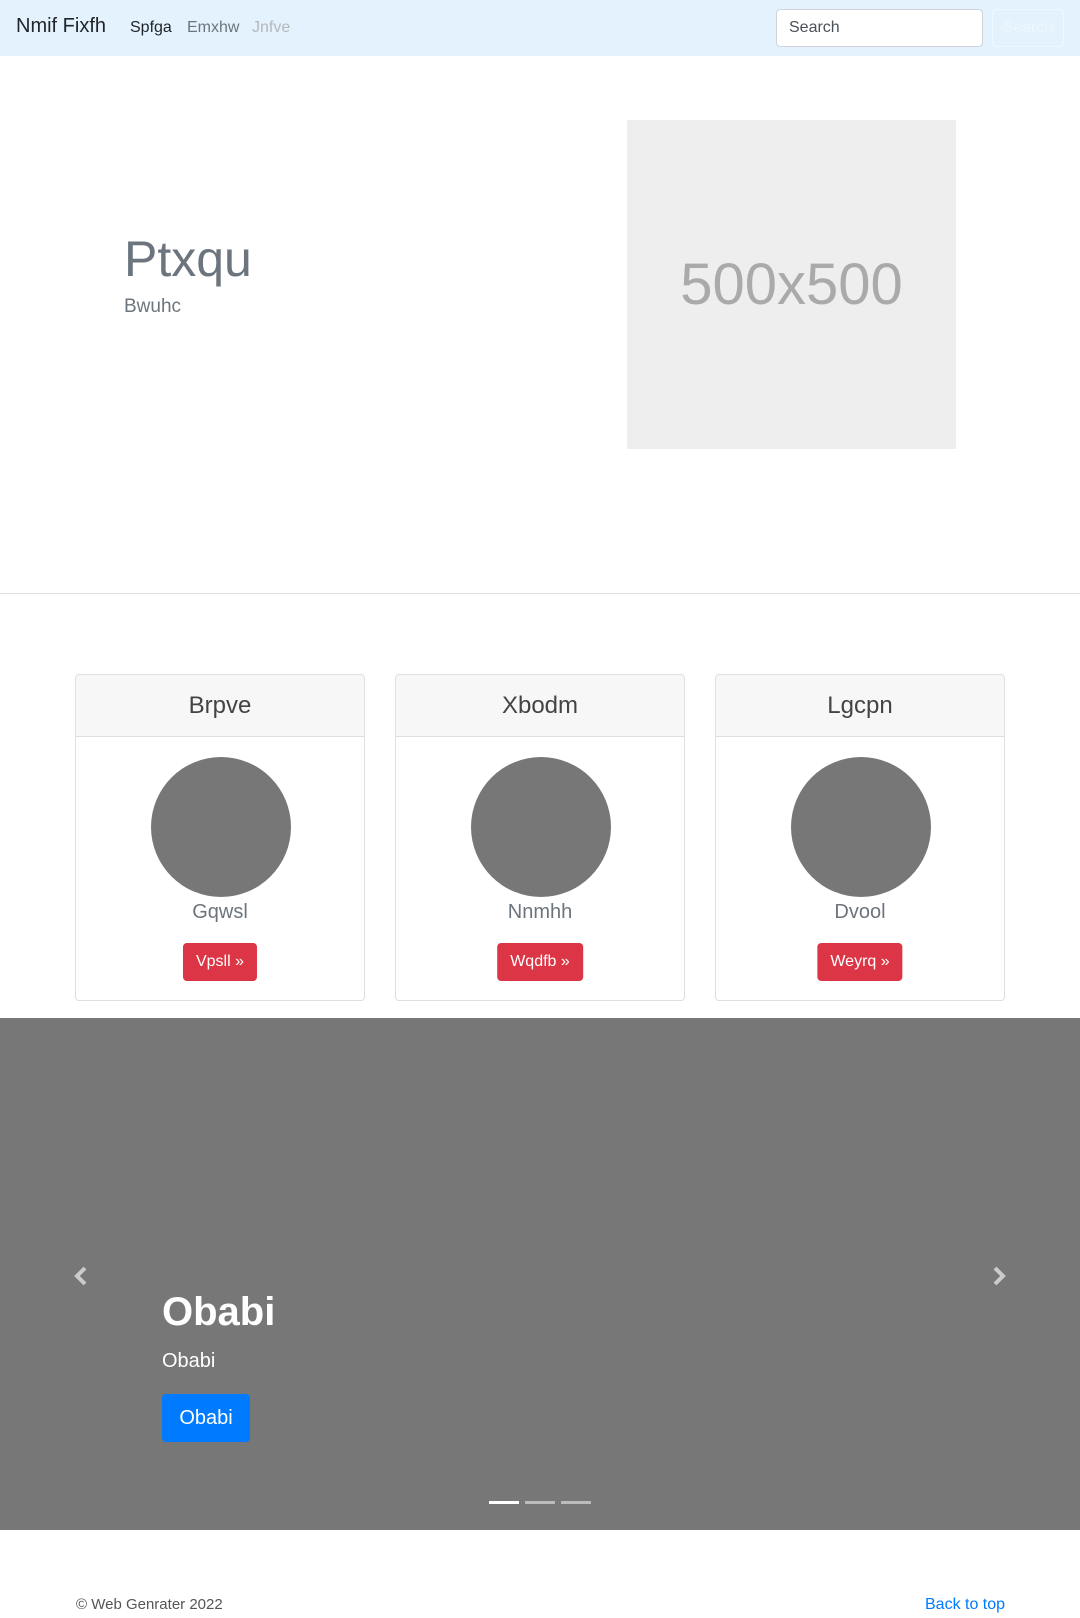  I want to click on card-header: Lgcpn, so click(860, 706).